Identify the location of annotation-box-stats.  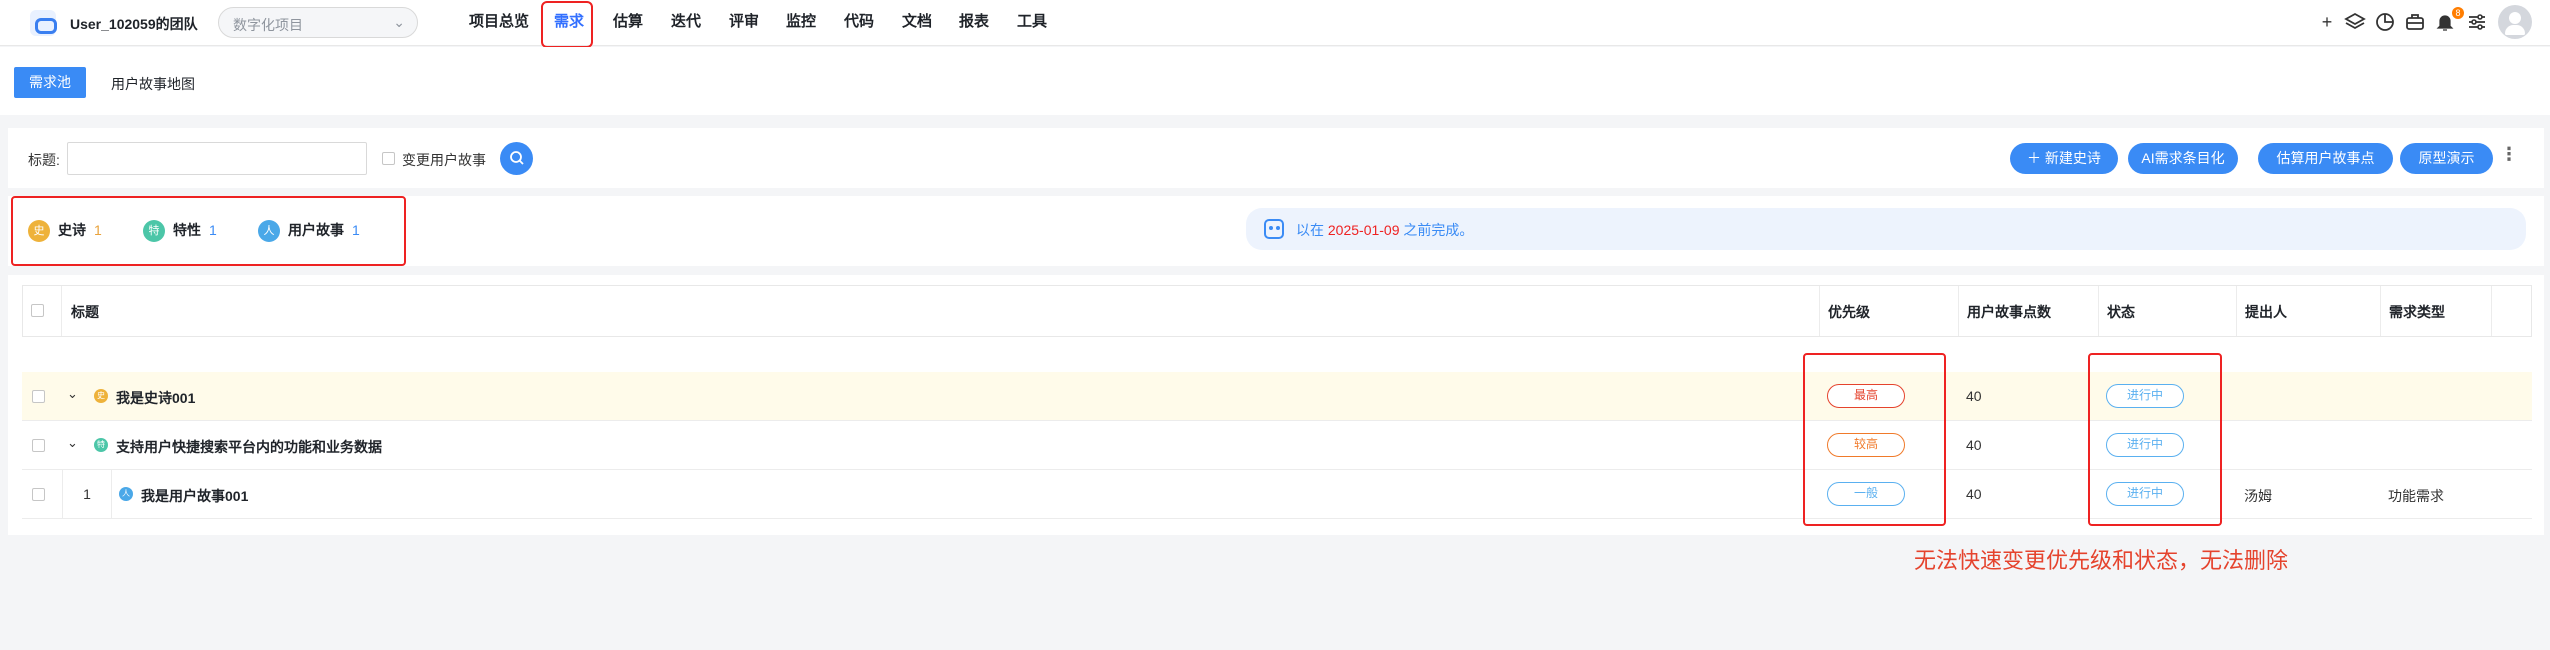
(208, 231).